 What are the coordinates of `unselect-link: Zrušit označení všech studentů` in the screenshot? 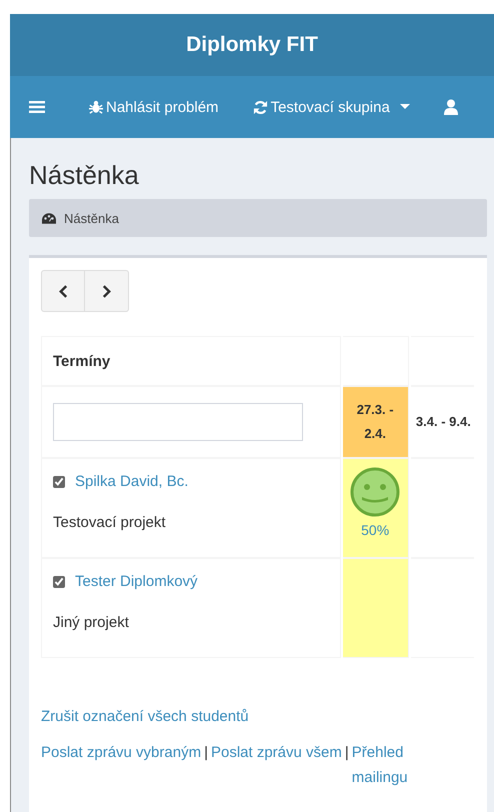 It's located at (145, 716).